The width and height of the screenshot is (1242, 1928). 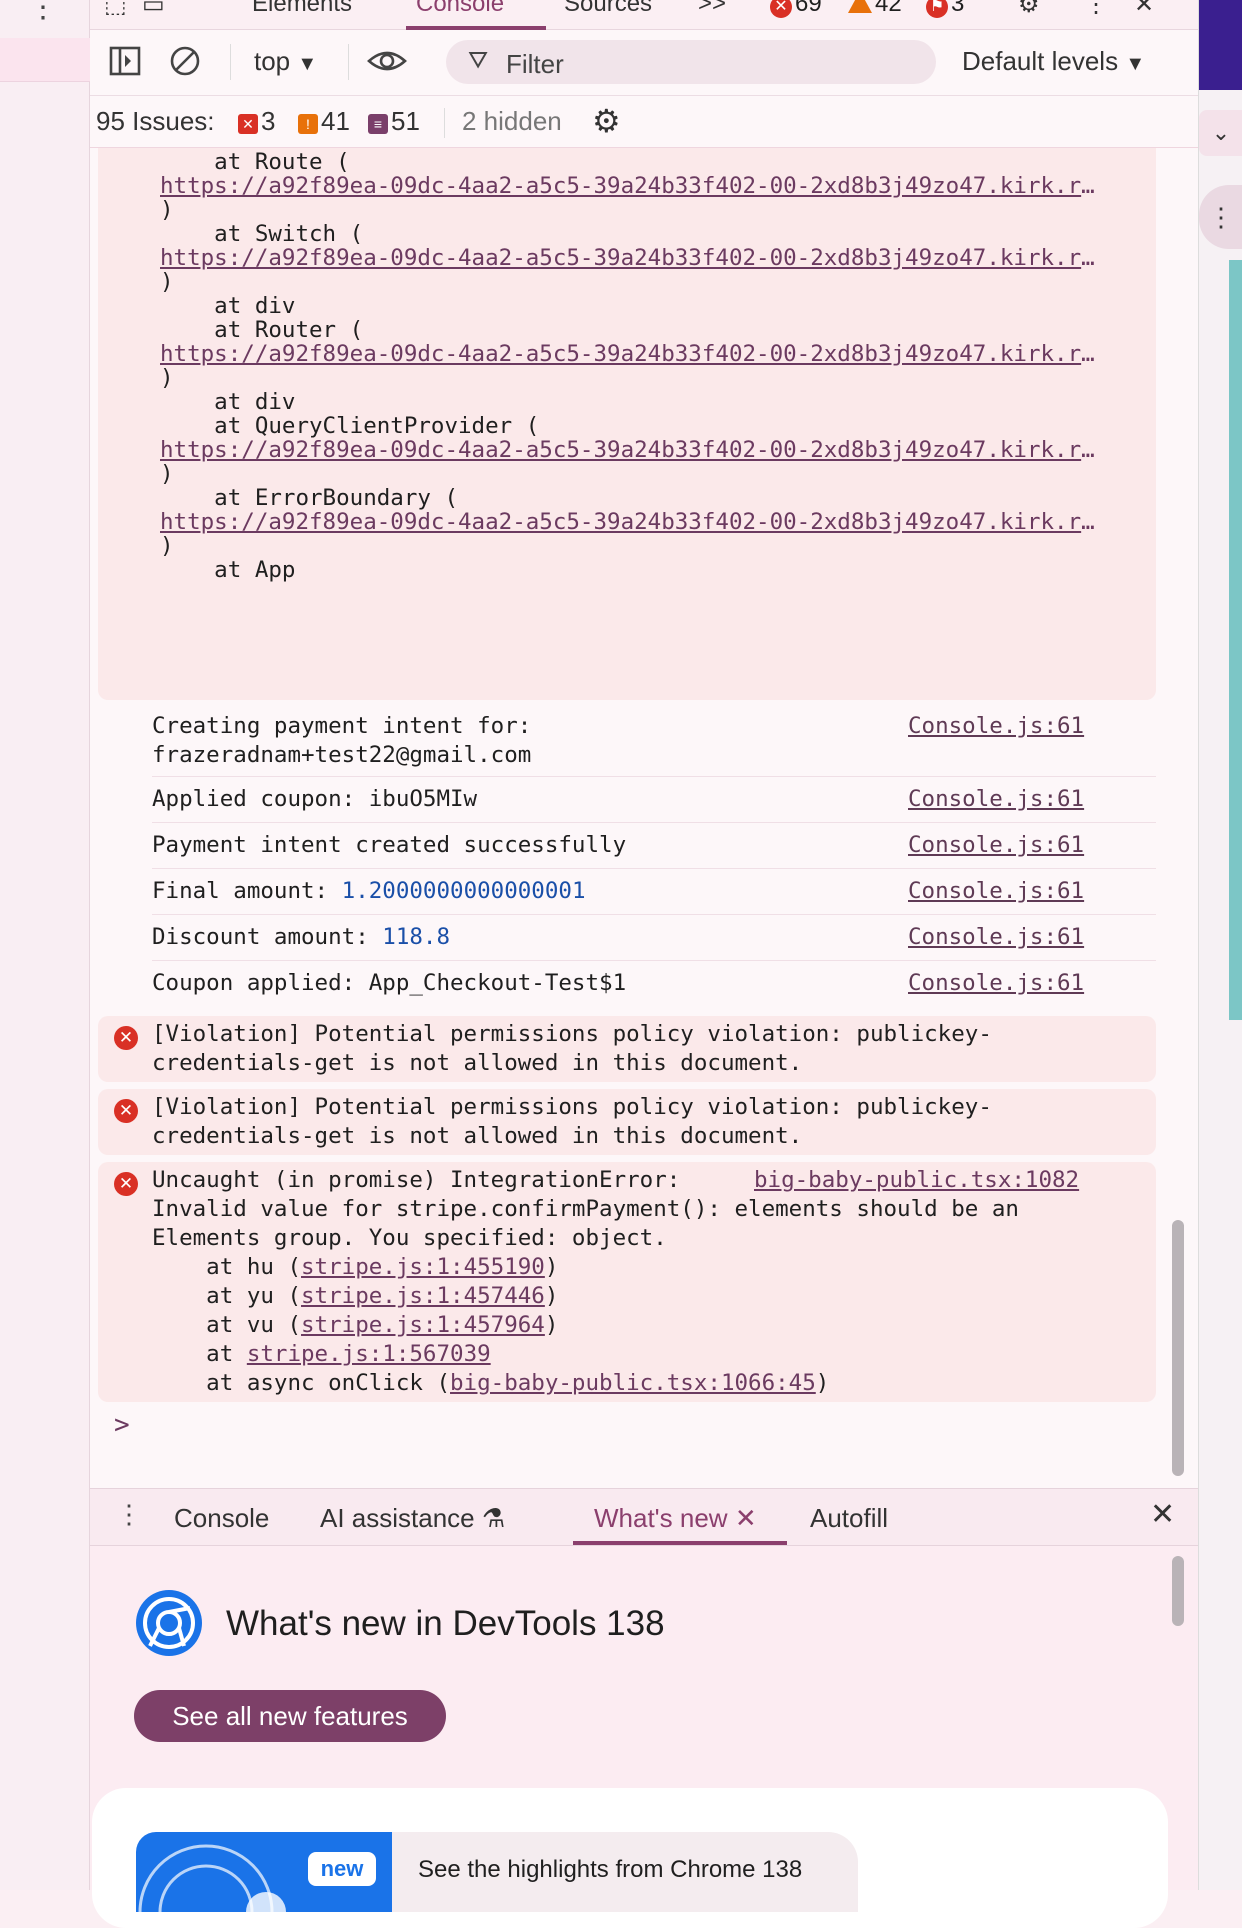 What do you see at coordinates (945, 9) in the screenshot?
I see `issues-count-badge: ⚑ 3` at bounding box center [945, 9].